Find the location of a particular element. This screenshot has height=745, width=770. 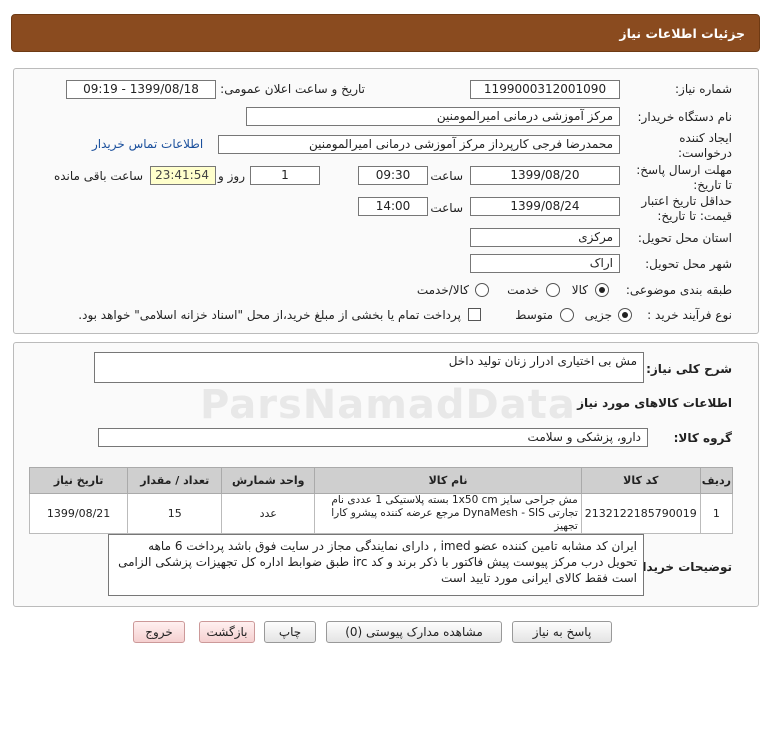

goods-group-field: دارو، پزشکی و سلامت is located at coordinates (373, 437).